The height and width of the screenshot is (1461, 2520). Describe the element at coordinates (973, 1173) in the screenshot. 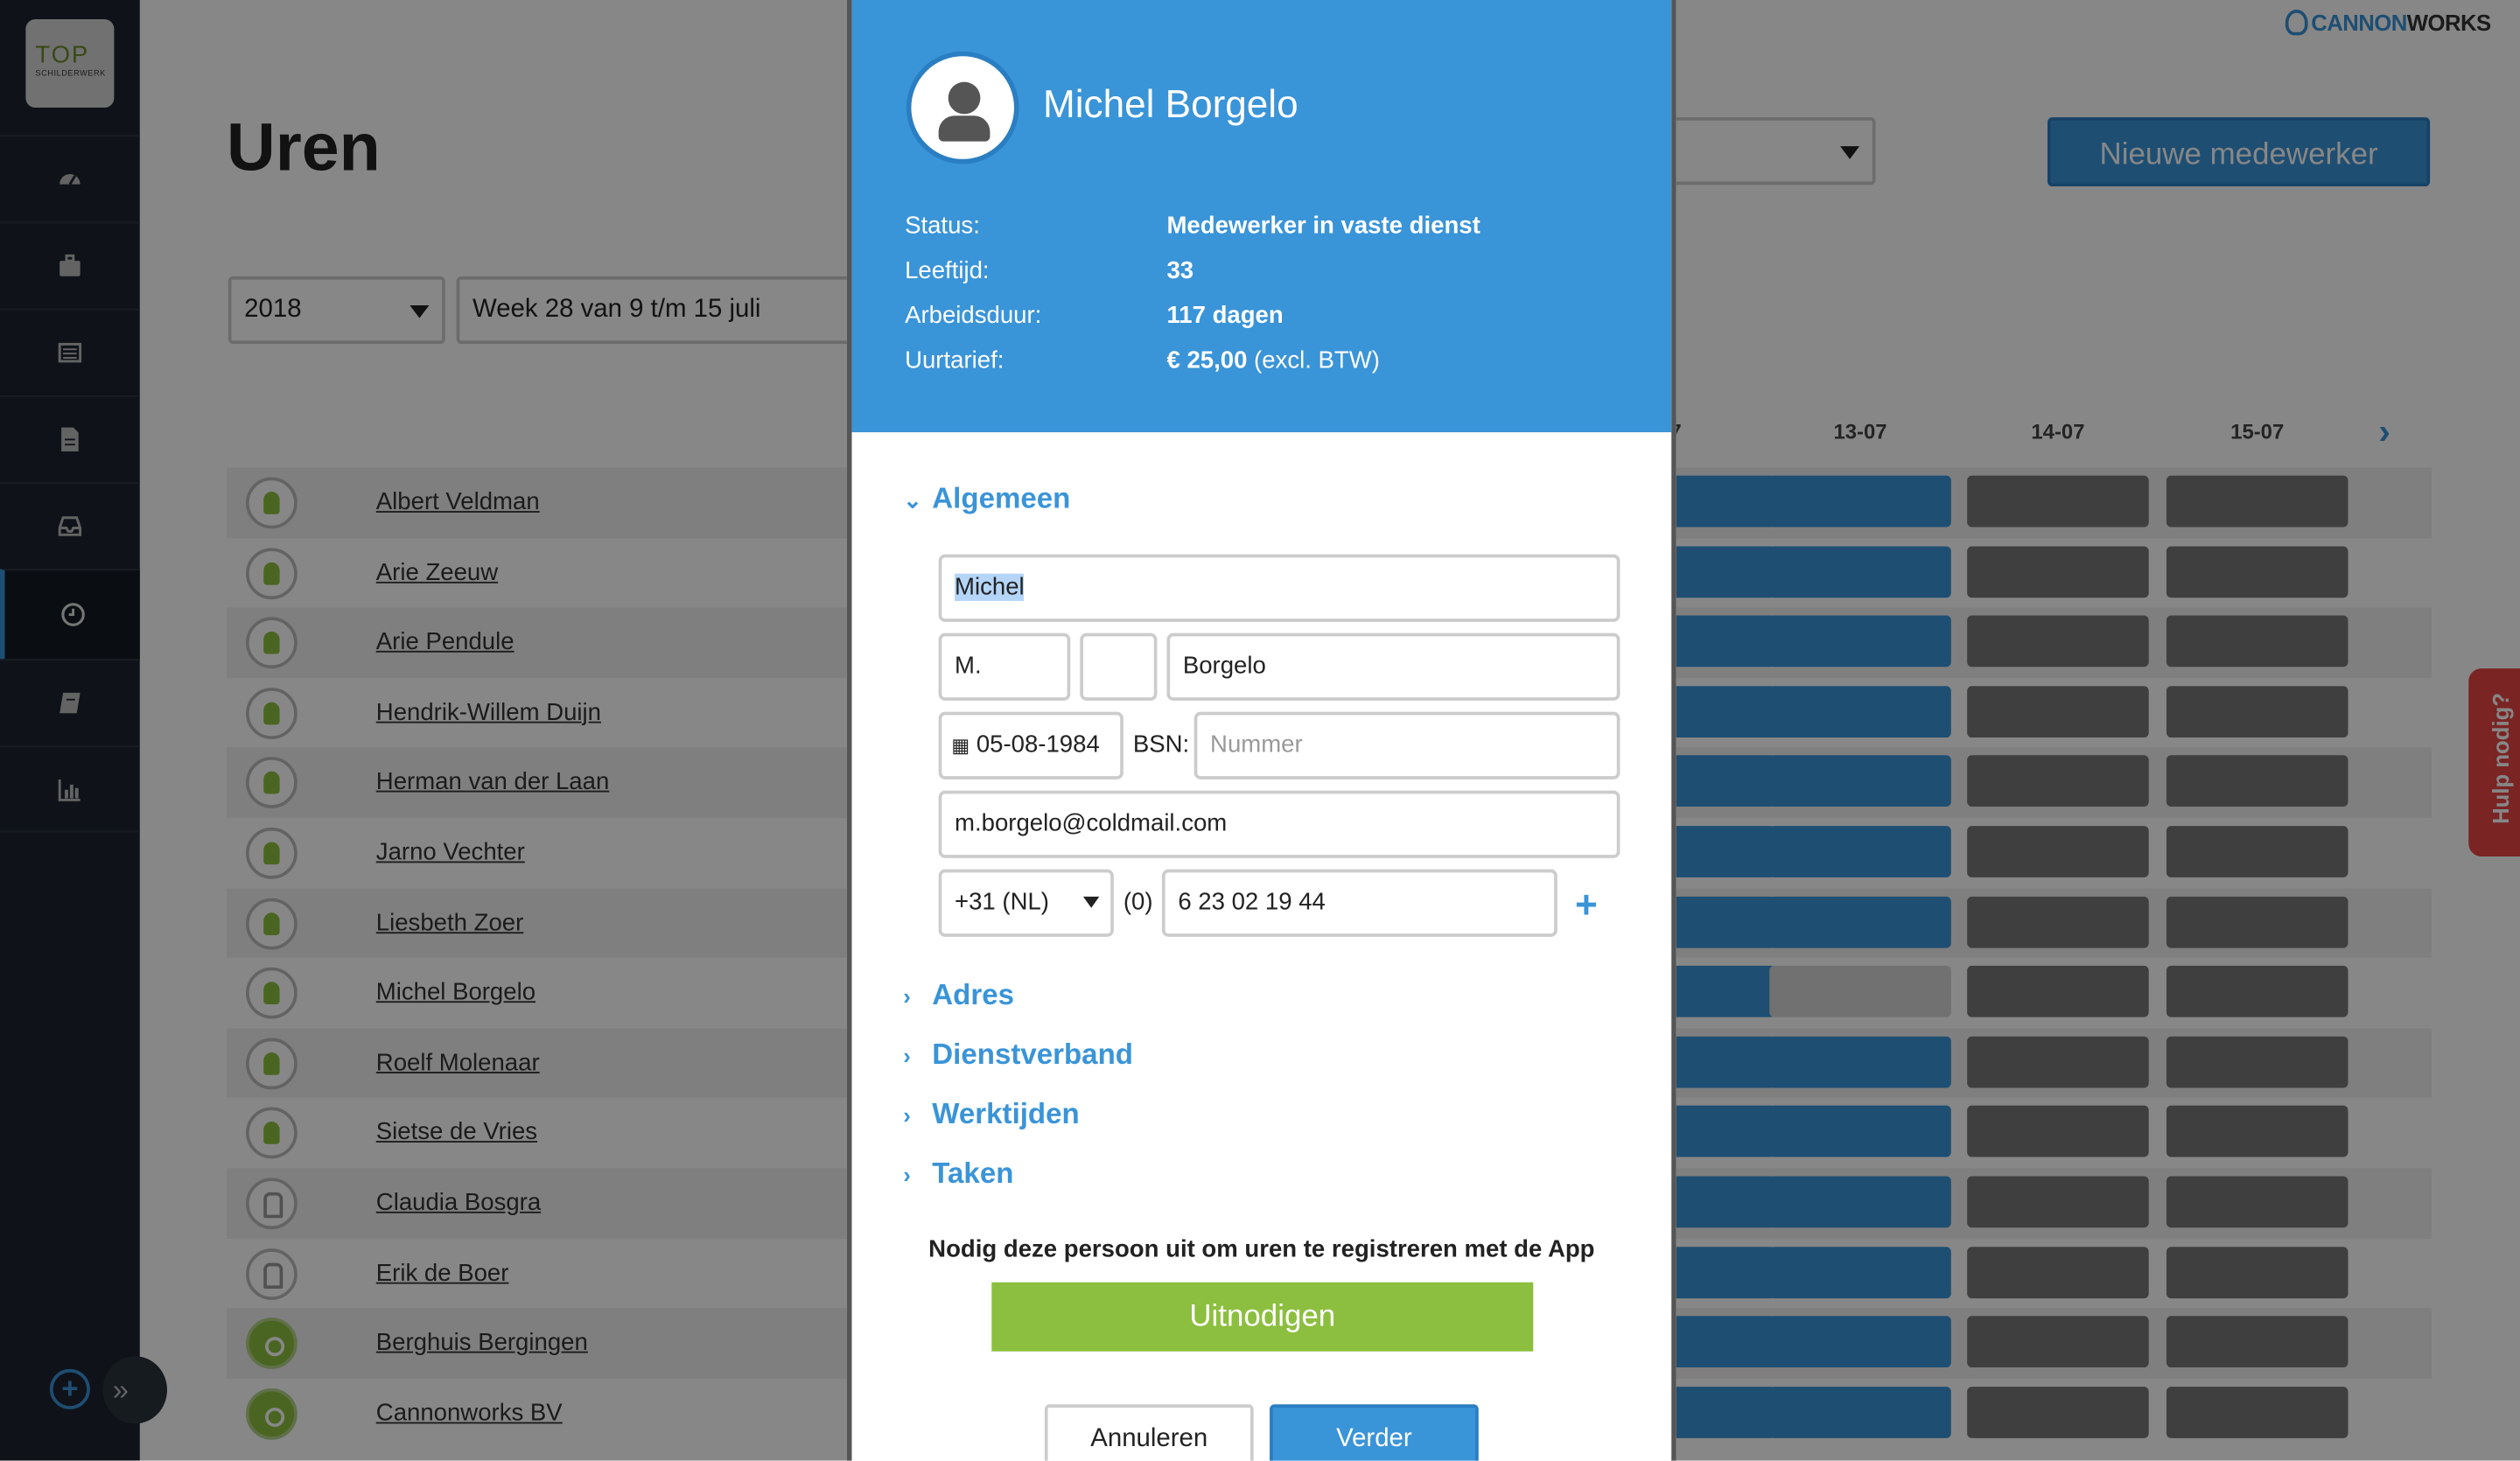

I see `section-label: Taken` at that location.